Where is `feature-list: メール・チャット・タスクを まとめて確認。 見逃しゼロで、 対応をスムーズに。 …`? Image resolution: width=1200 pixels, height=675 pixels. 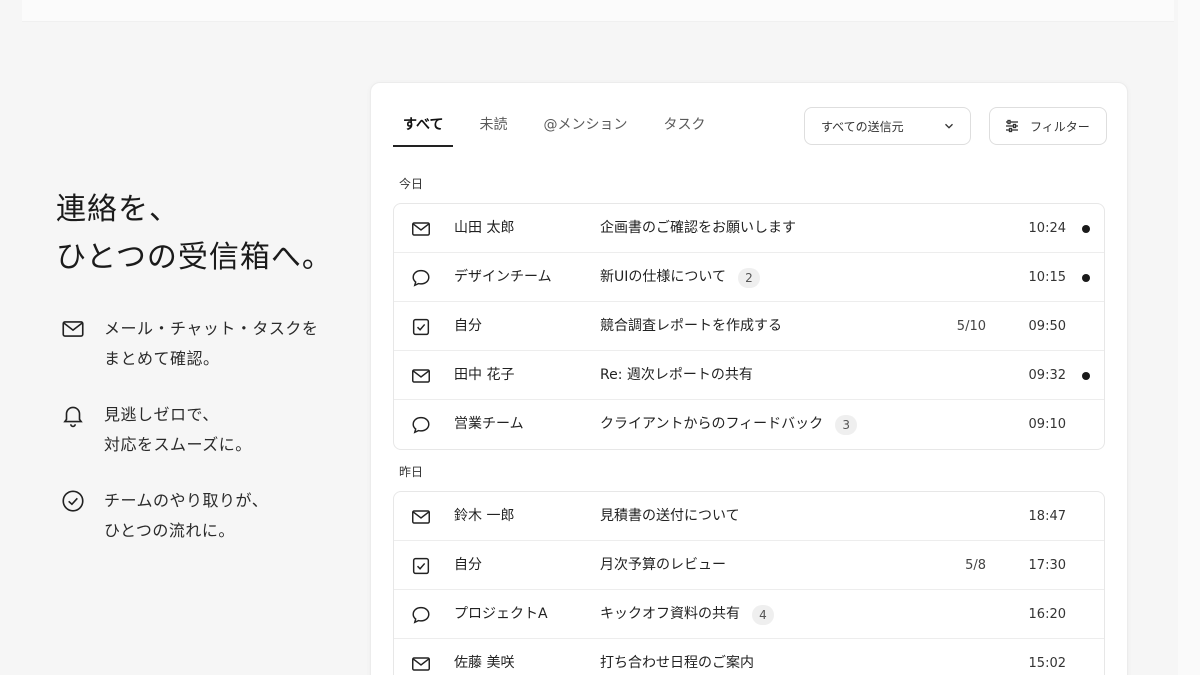 feature-list: メール・チャット・タスクを まとめて確認。 見逃しゼロで、 対応をスムーズに。 … is located at coordinates (205, 443).